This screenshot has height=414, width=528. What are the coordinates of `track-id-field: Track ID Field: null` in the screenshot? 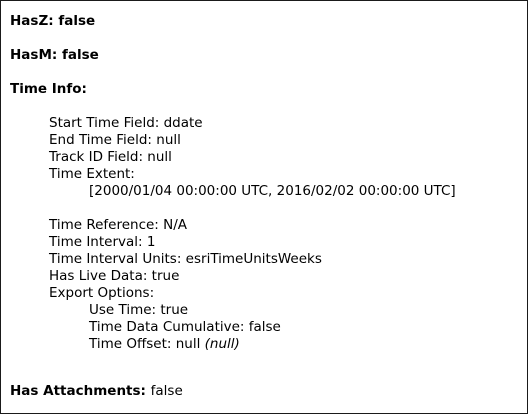 It's located at (110, 157).